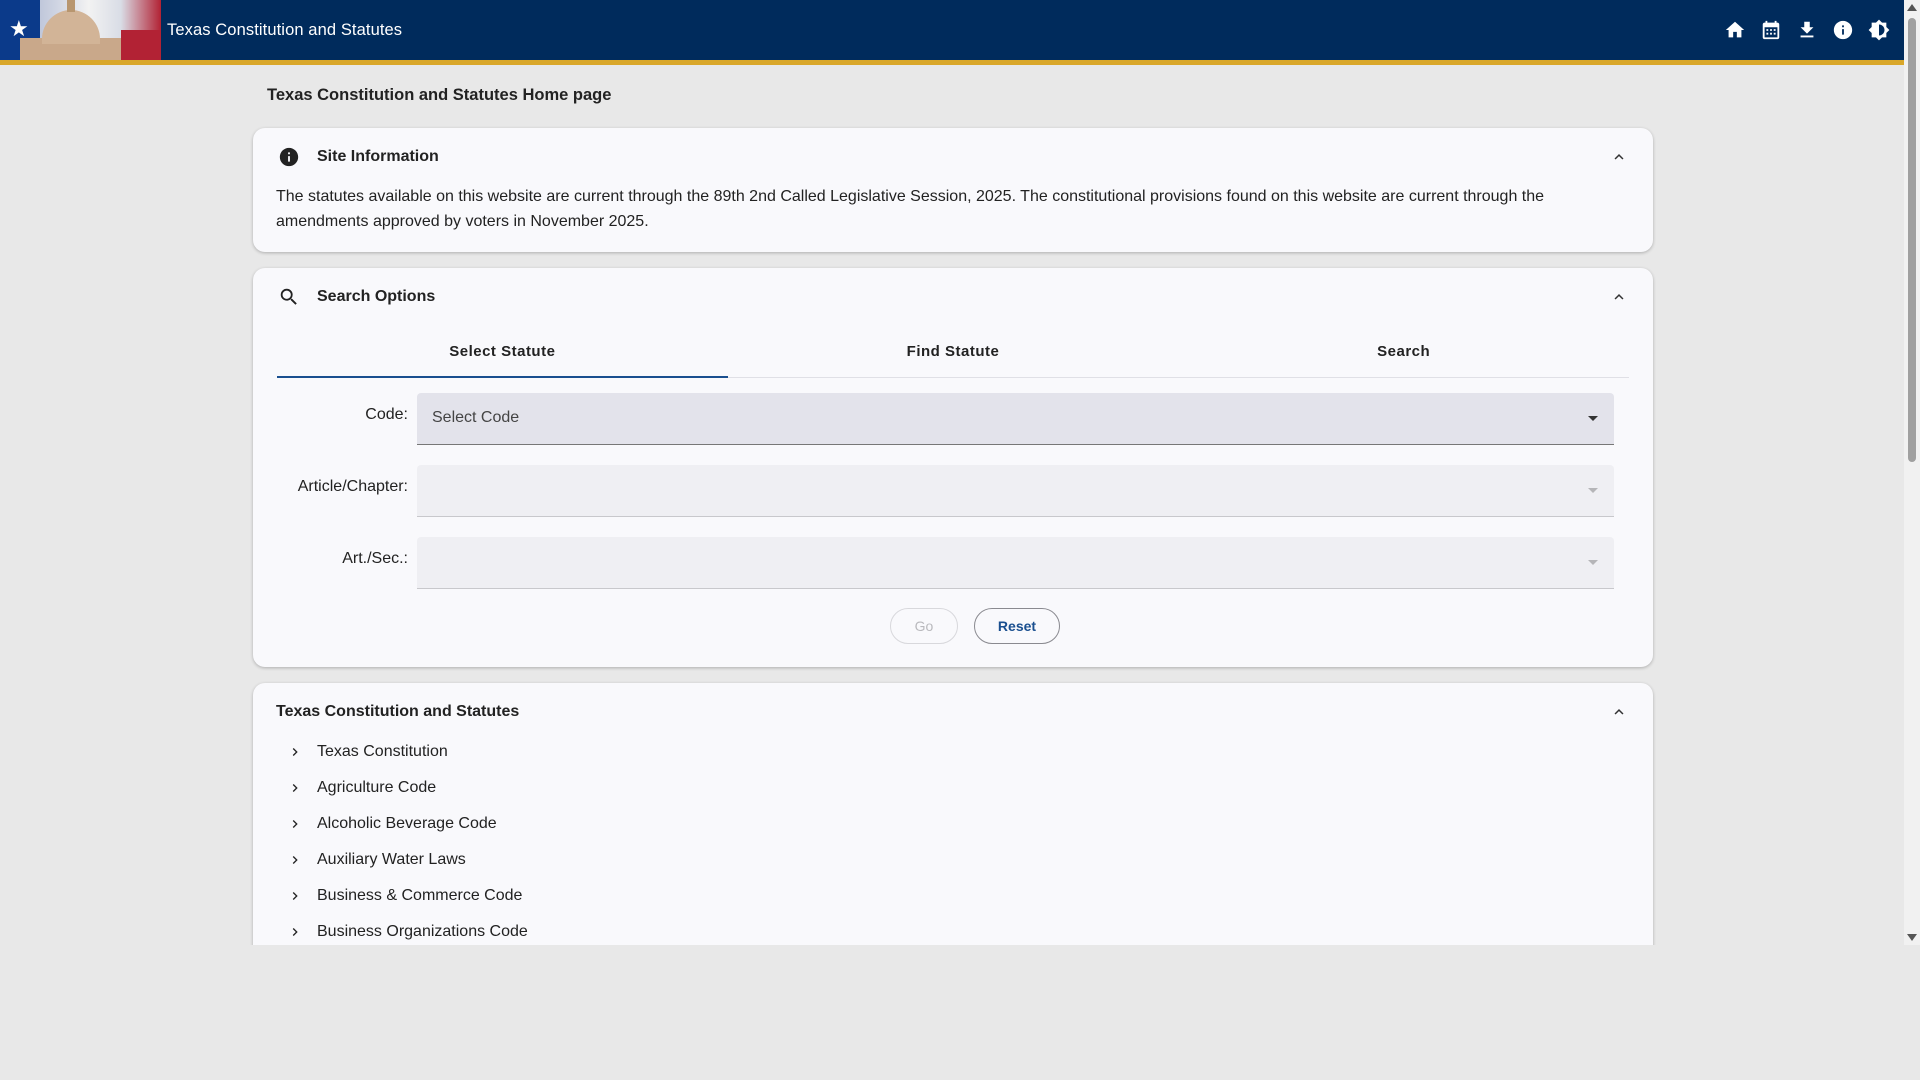 This screenshot has height=1080, width=1920. I want to click on search-options-title: Search Options, so click(376, 296).